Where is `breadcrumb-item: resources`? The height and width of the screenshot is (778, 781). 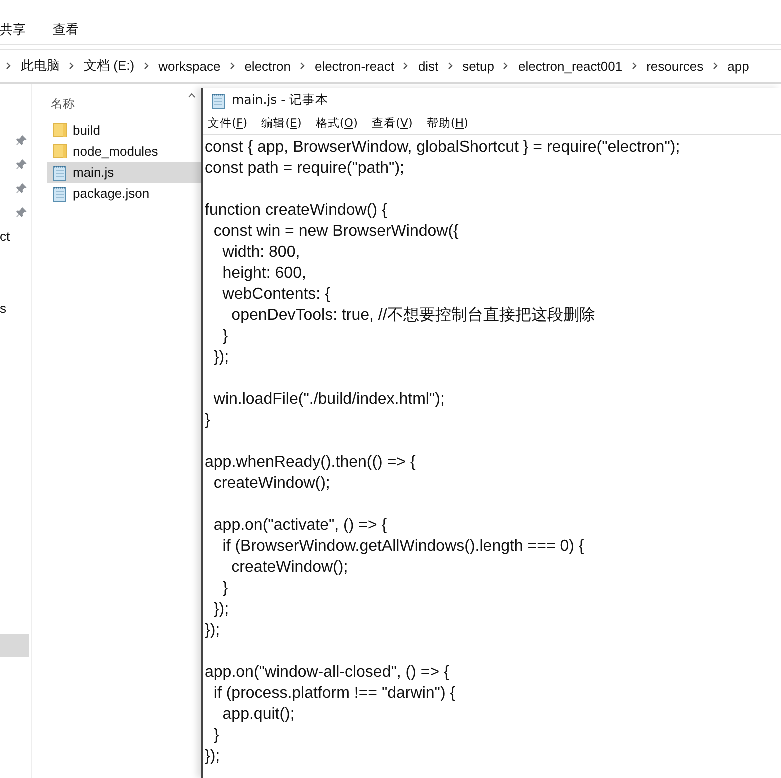 breadcrumb-item: resources is located at coordinates (675, 66).